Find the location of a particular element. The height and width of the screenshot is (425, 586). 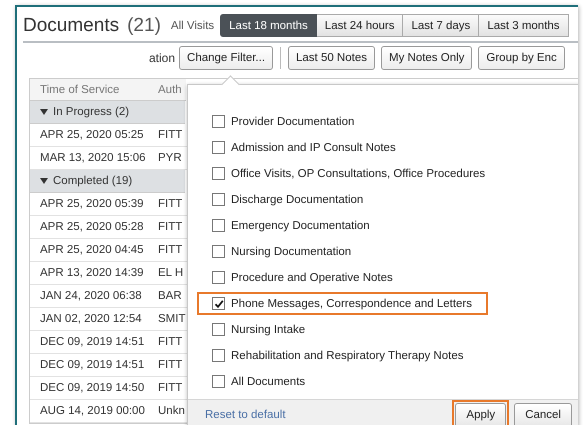

page-title: Documents is located at coordinates (71, 26).